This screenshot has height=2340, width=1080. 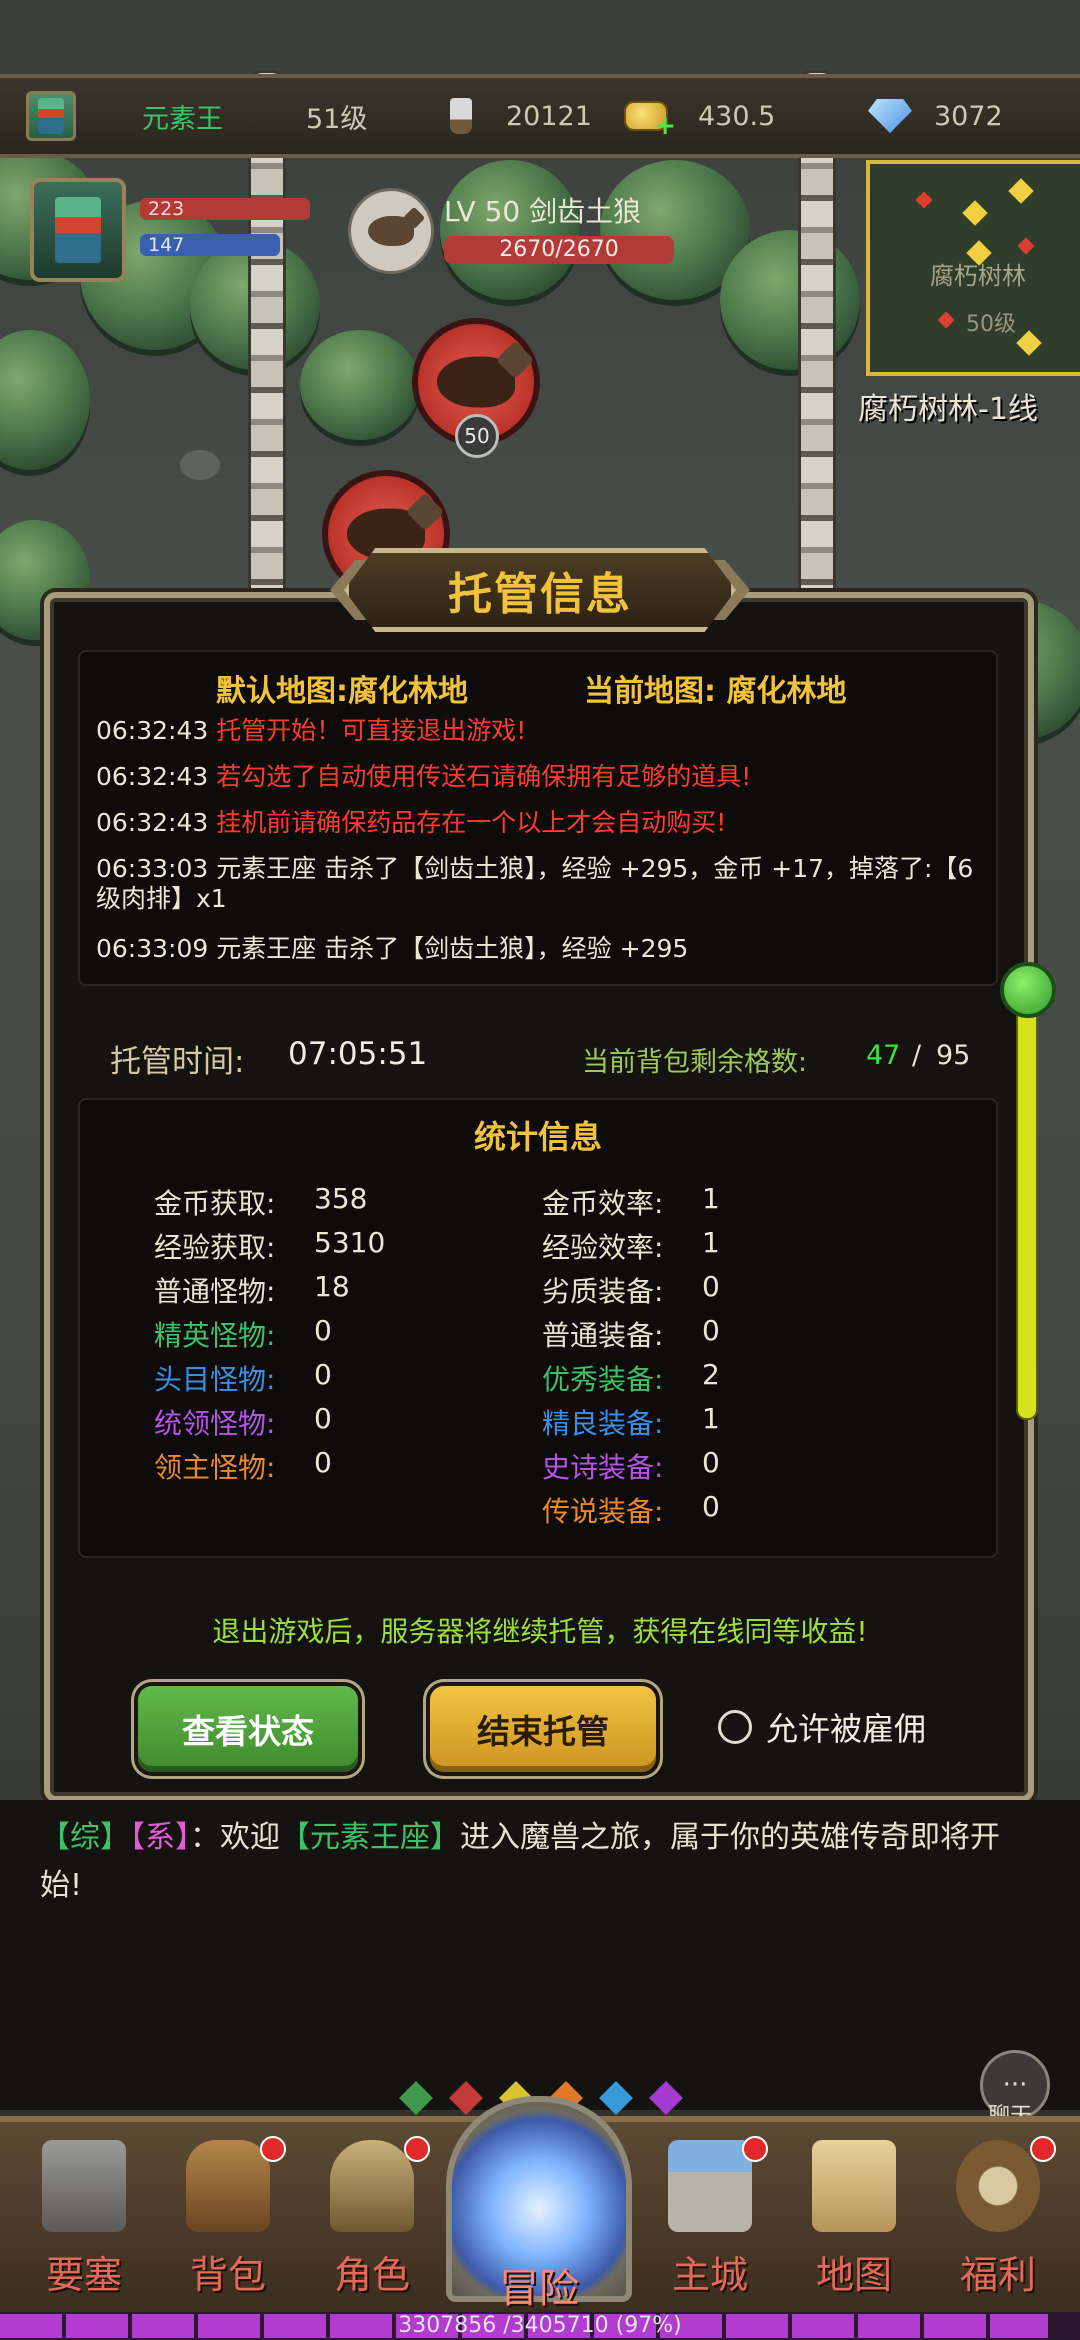 I want to click on hosting-time-value: 07:05:51, so click(x=358, y=1054).